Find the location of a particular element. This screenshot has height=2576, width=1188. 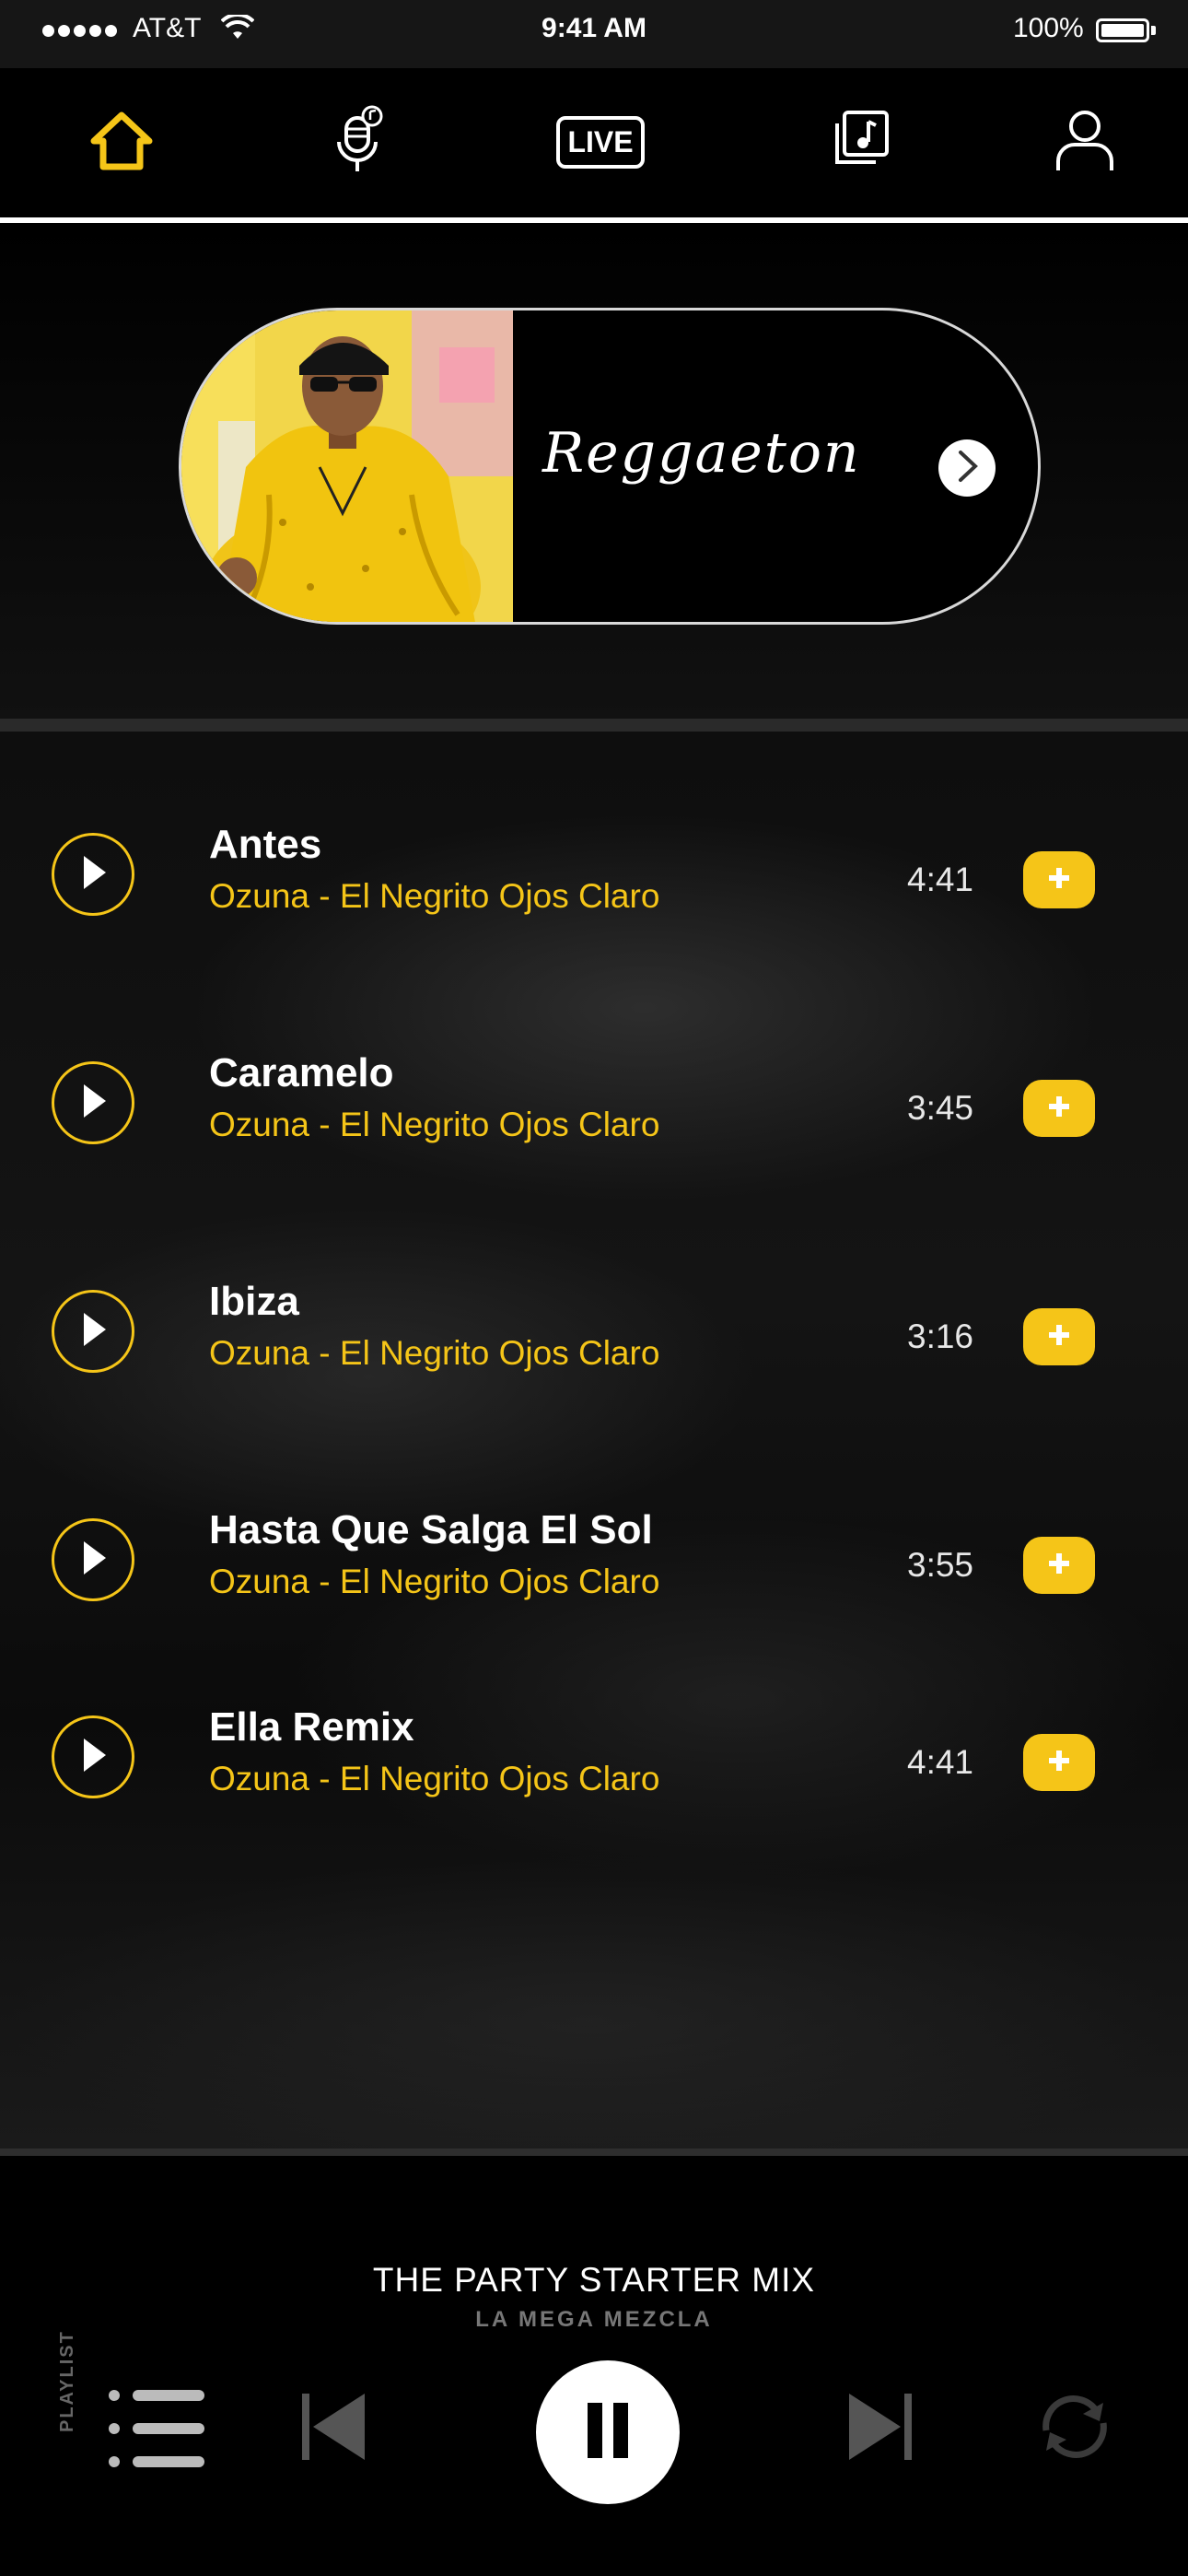

playlist-button is located at coordinates (157, 2430).